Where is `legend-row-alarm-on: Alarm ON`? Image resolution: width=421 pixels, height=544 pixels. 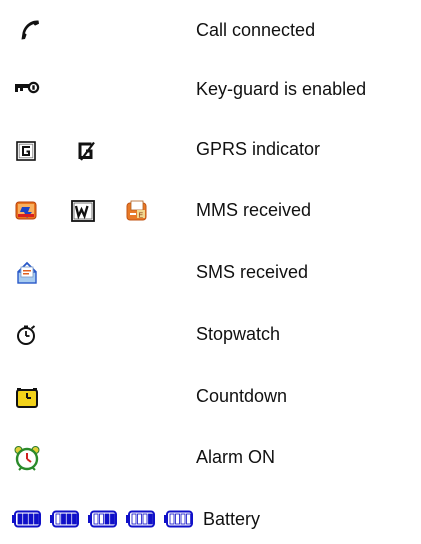 legend-row-alarm-on: Alarm ON is located at coordinates (210, 457).